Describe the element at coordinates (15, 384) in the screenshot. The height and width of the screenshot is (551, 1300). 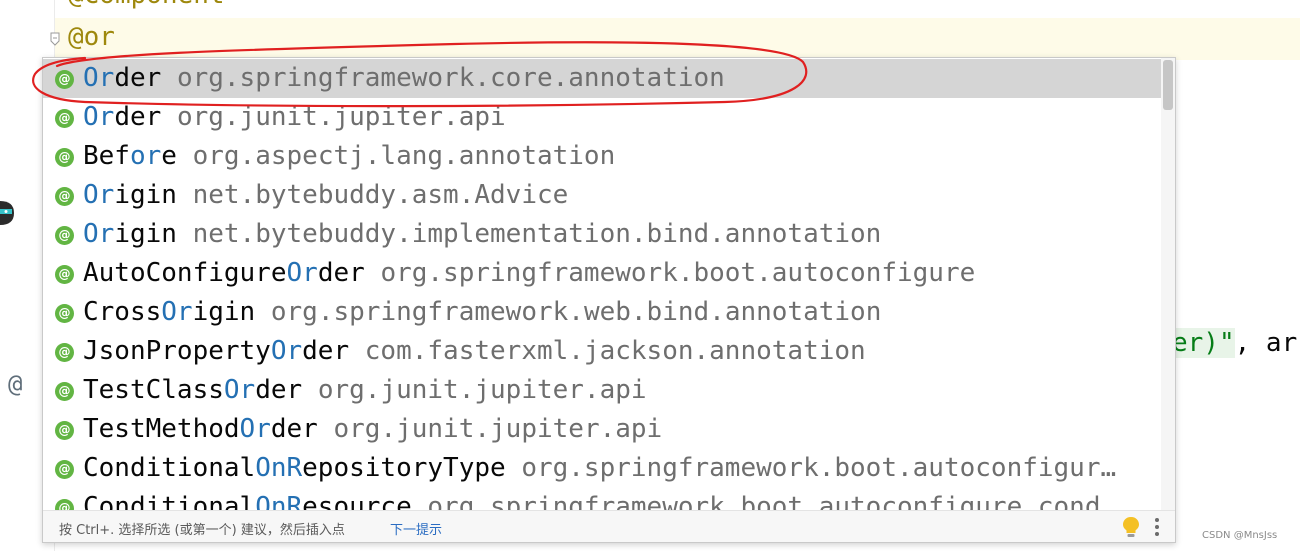
I see `gutter-annotation-icon: @` at that location.